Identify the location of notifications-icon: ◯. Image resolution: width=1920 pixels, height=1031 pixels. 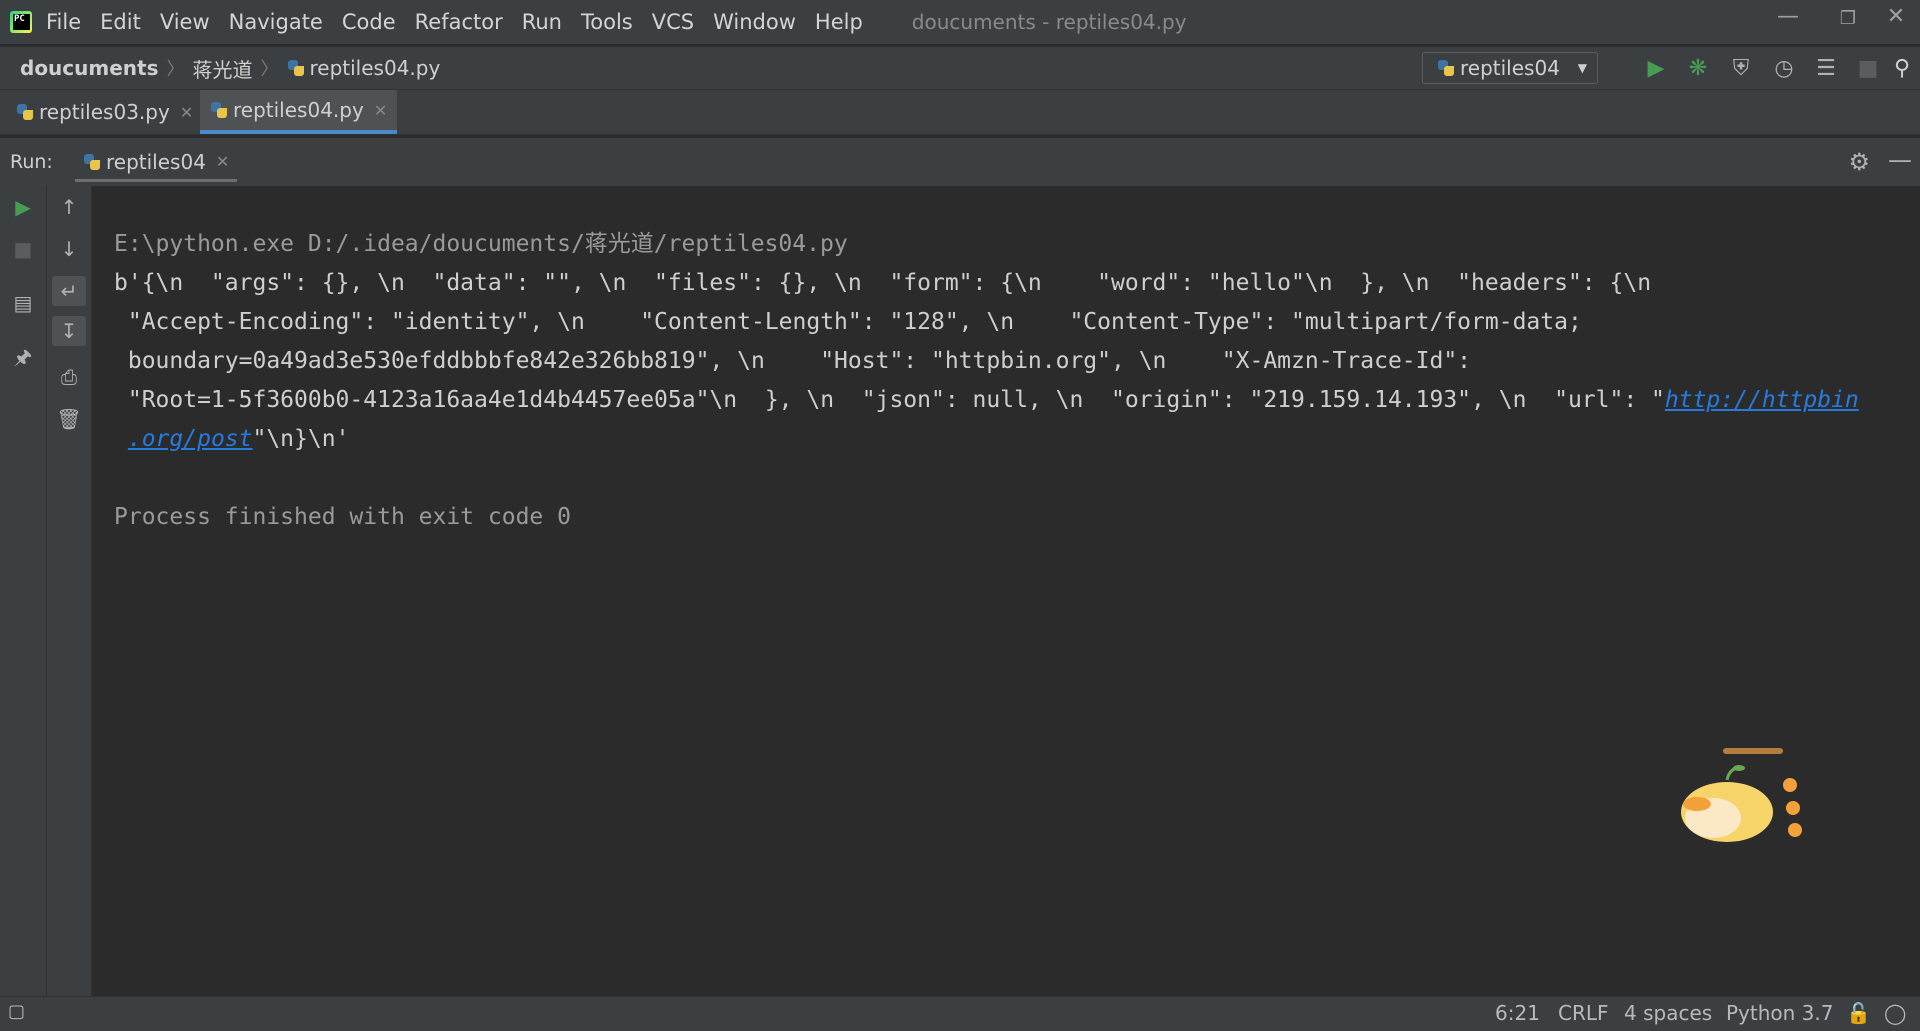
(1895, 1013).